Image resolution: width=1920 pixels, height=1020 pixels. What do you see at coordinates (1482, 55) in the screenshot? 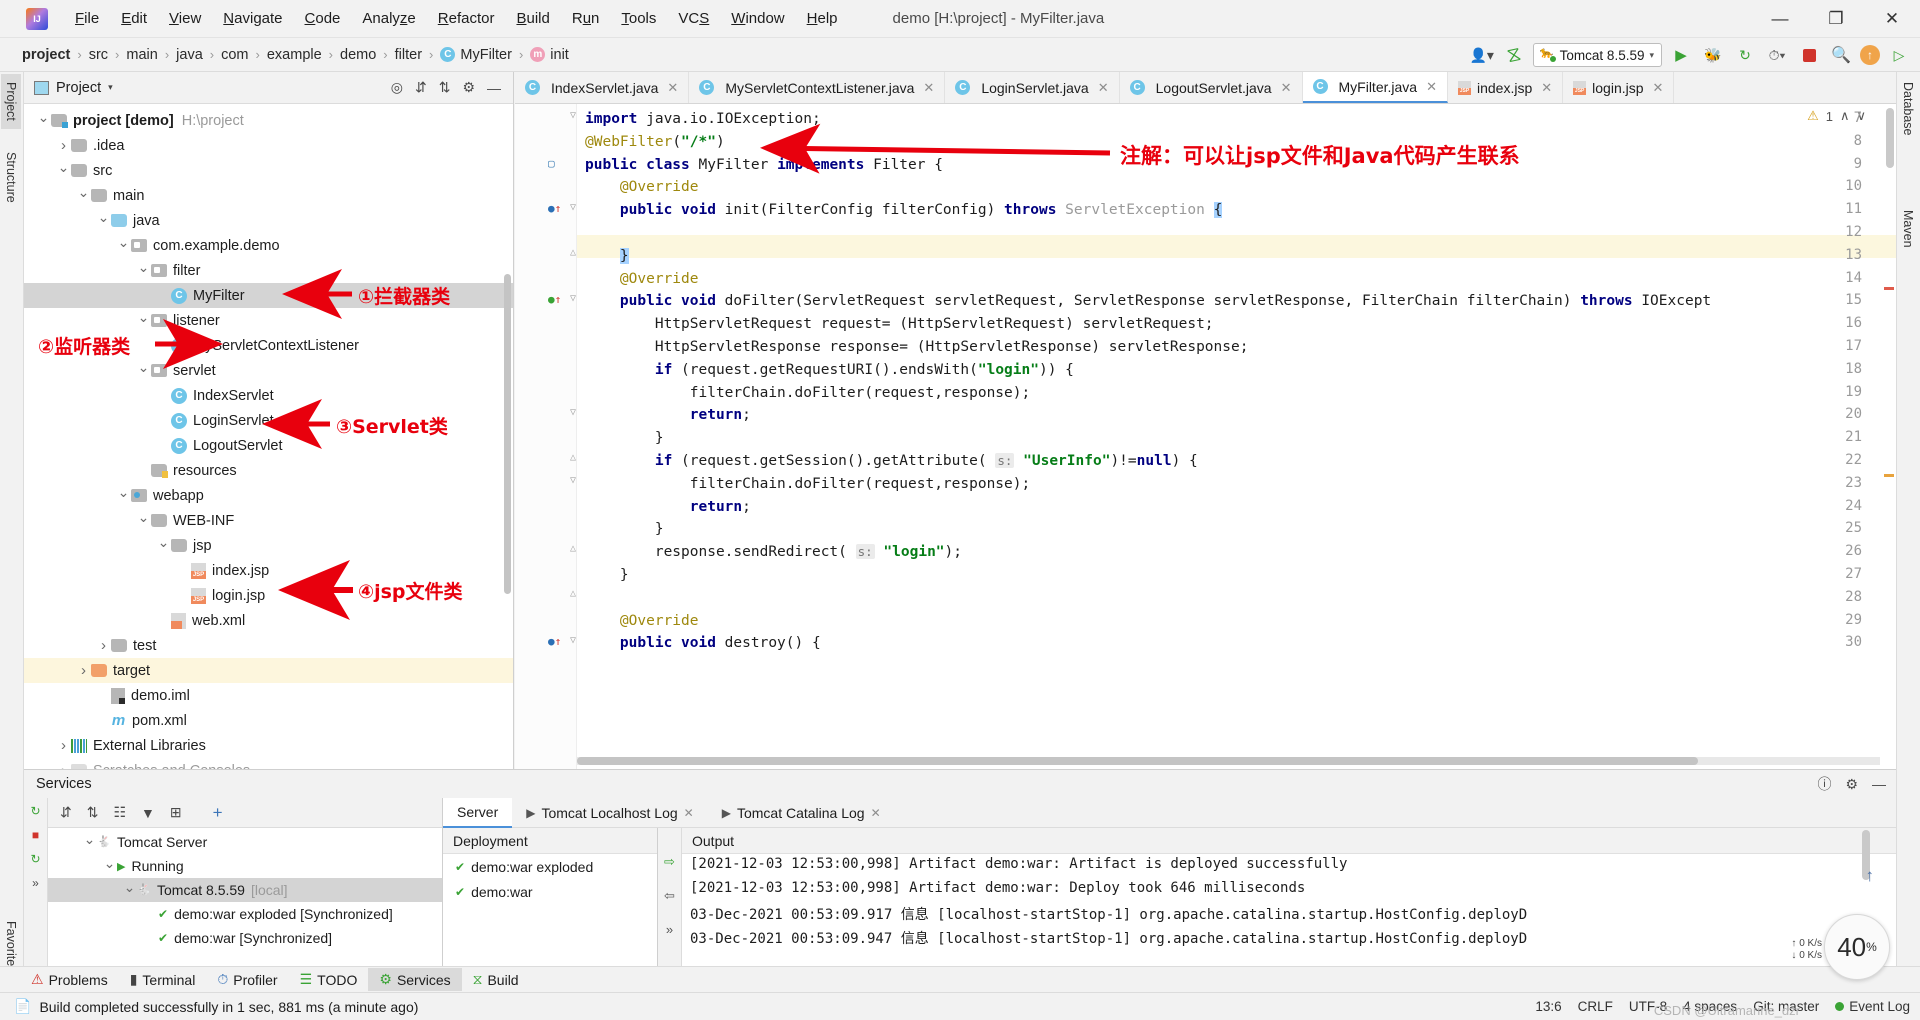
I see `account-icon: 👤▾` at bounding box center [1482, 55].